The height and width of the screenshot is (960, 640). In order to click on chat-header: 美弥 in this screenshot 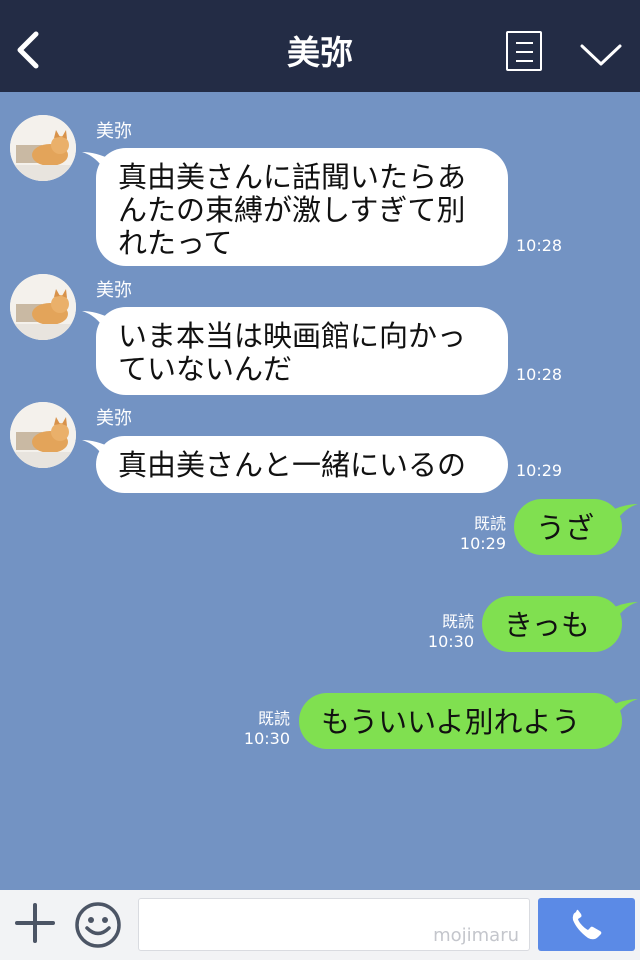, I will do `click(320, 46)`.